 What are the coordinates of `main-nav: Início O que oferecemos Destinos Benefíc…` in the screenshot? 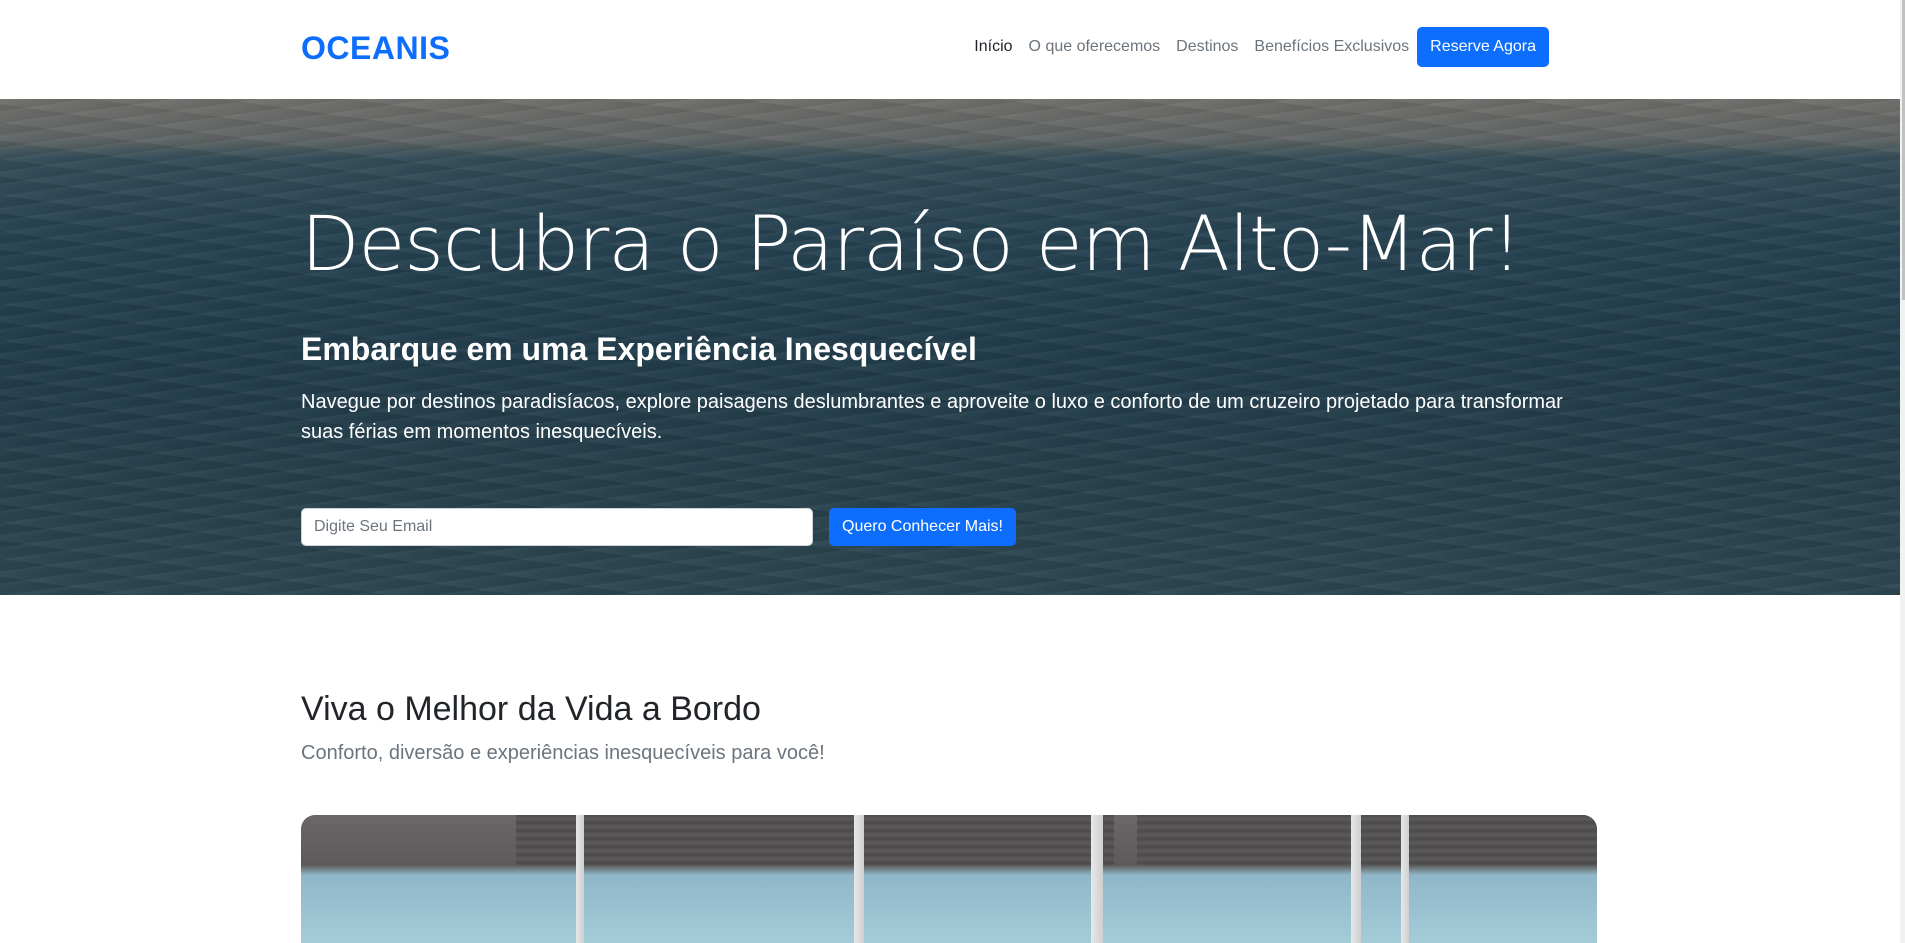 It's located at (1261, 47).